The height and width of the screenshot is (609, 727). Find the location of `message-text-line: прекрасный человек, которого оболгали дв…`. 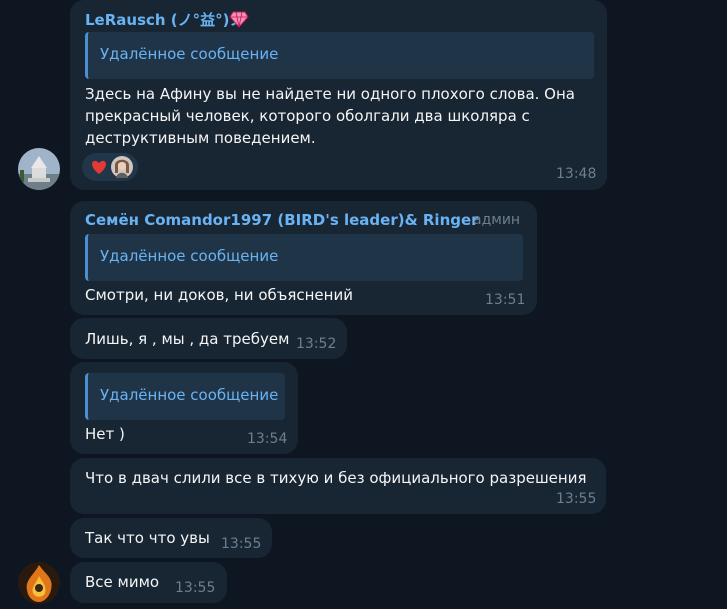

message-text-line: прекрасный человек, которого оболгали дв… is located at coordinates (307, 116).